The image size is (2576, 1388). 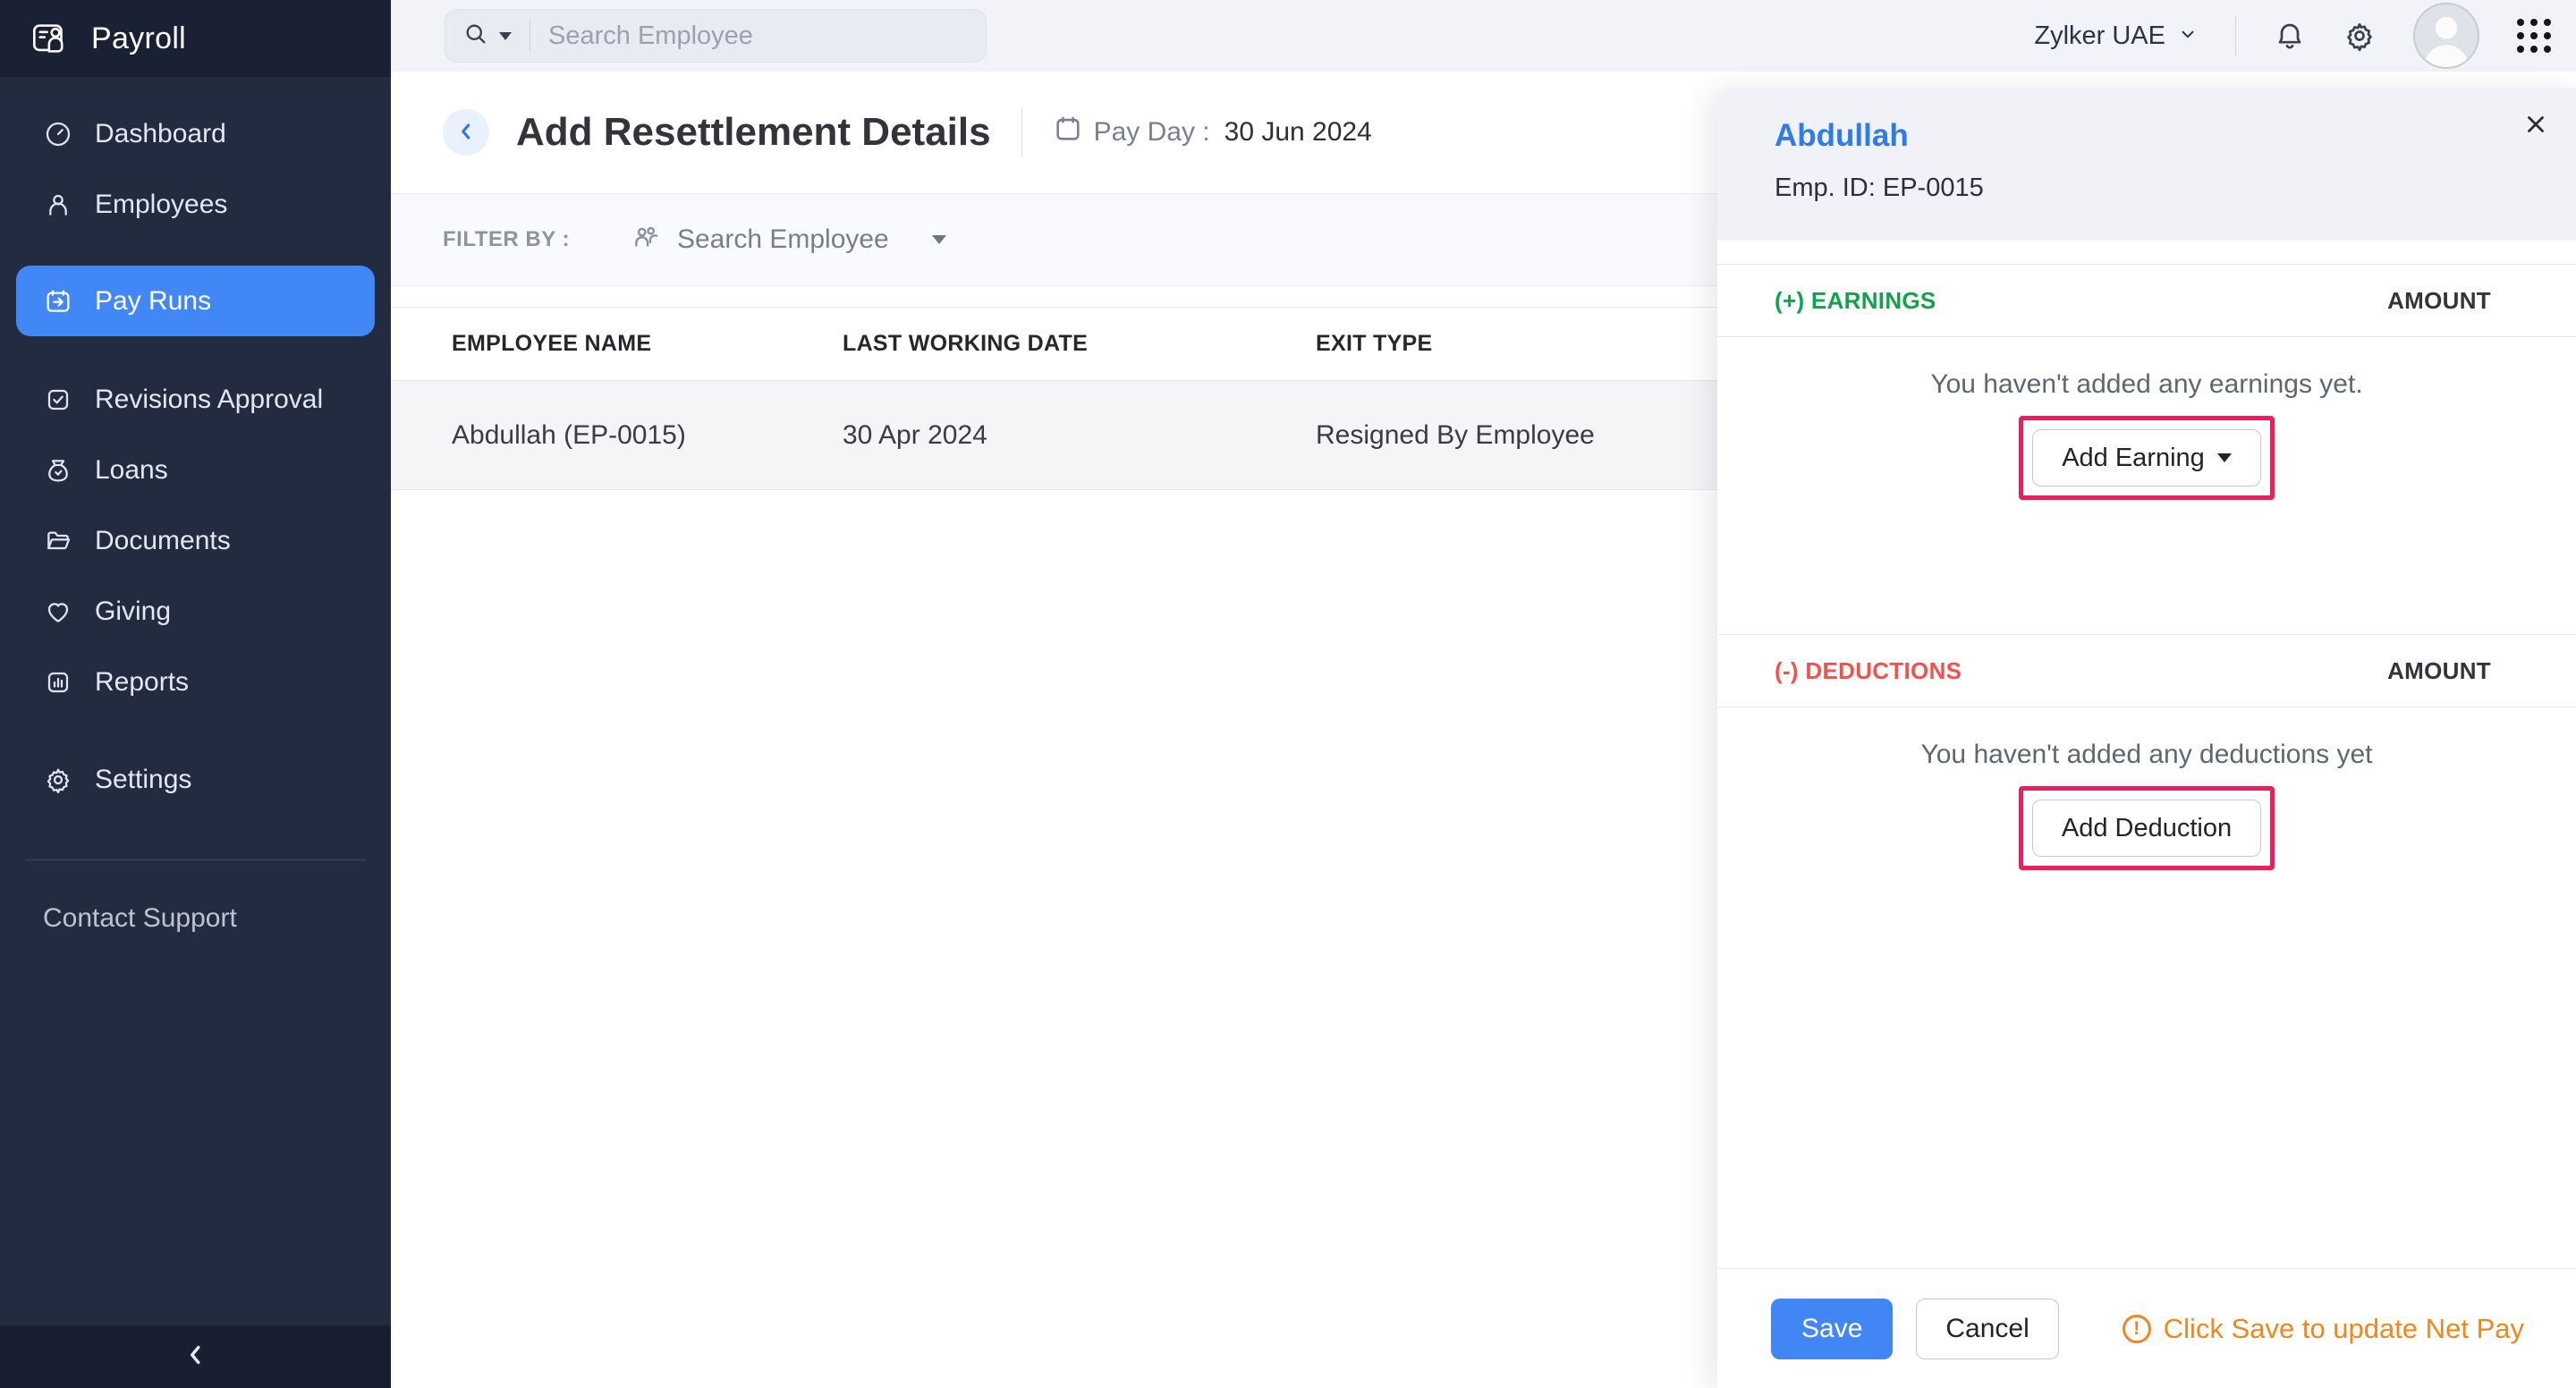 I want to click on filter-by-label: FILTER BY :, so click(x=506, y=239).